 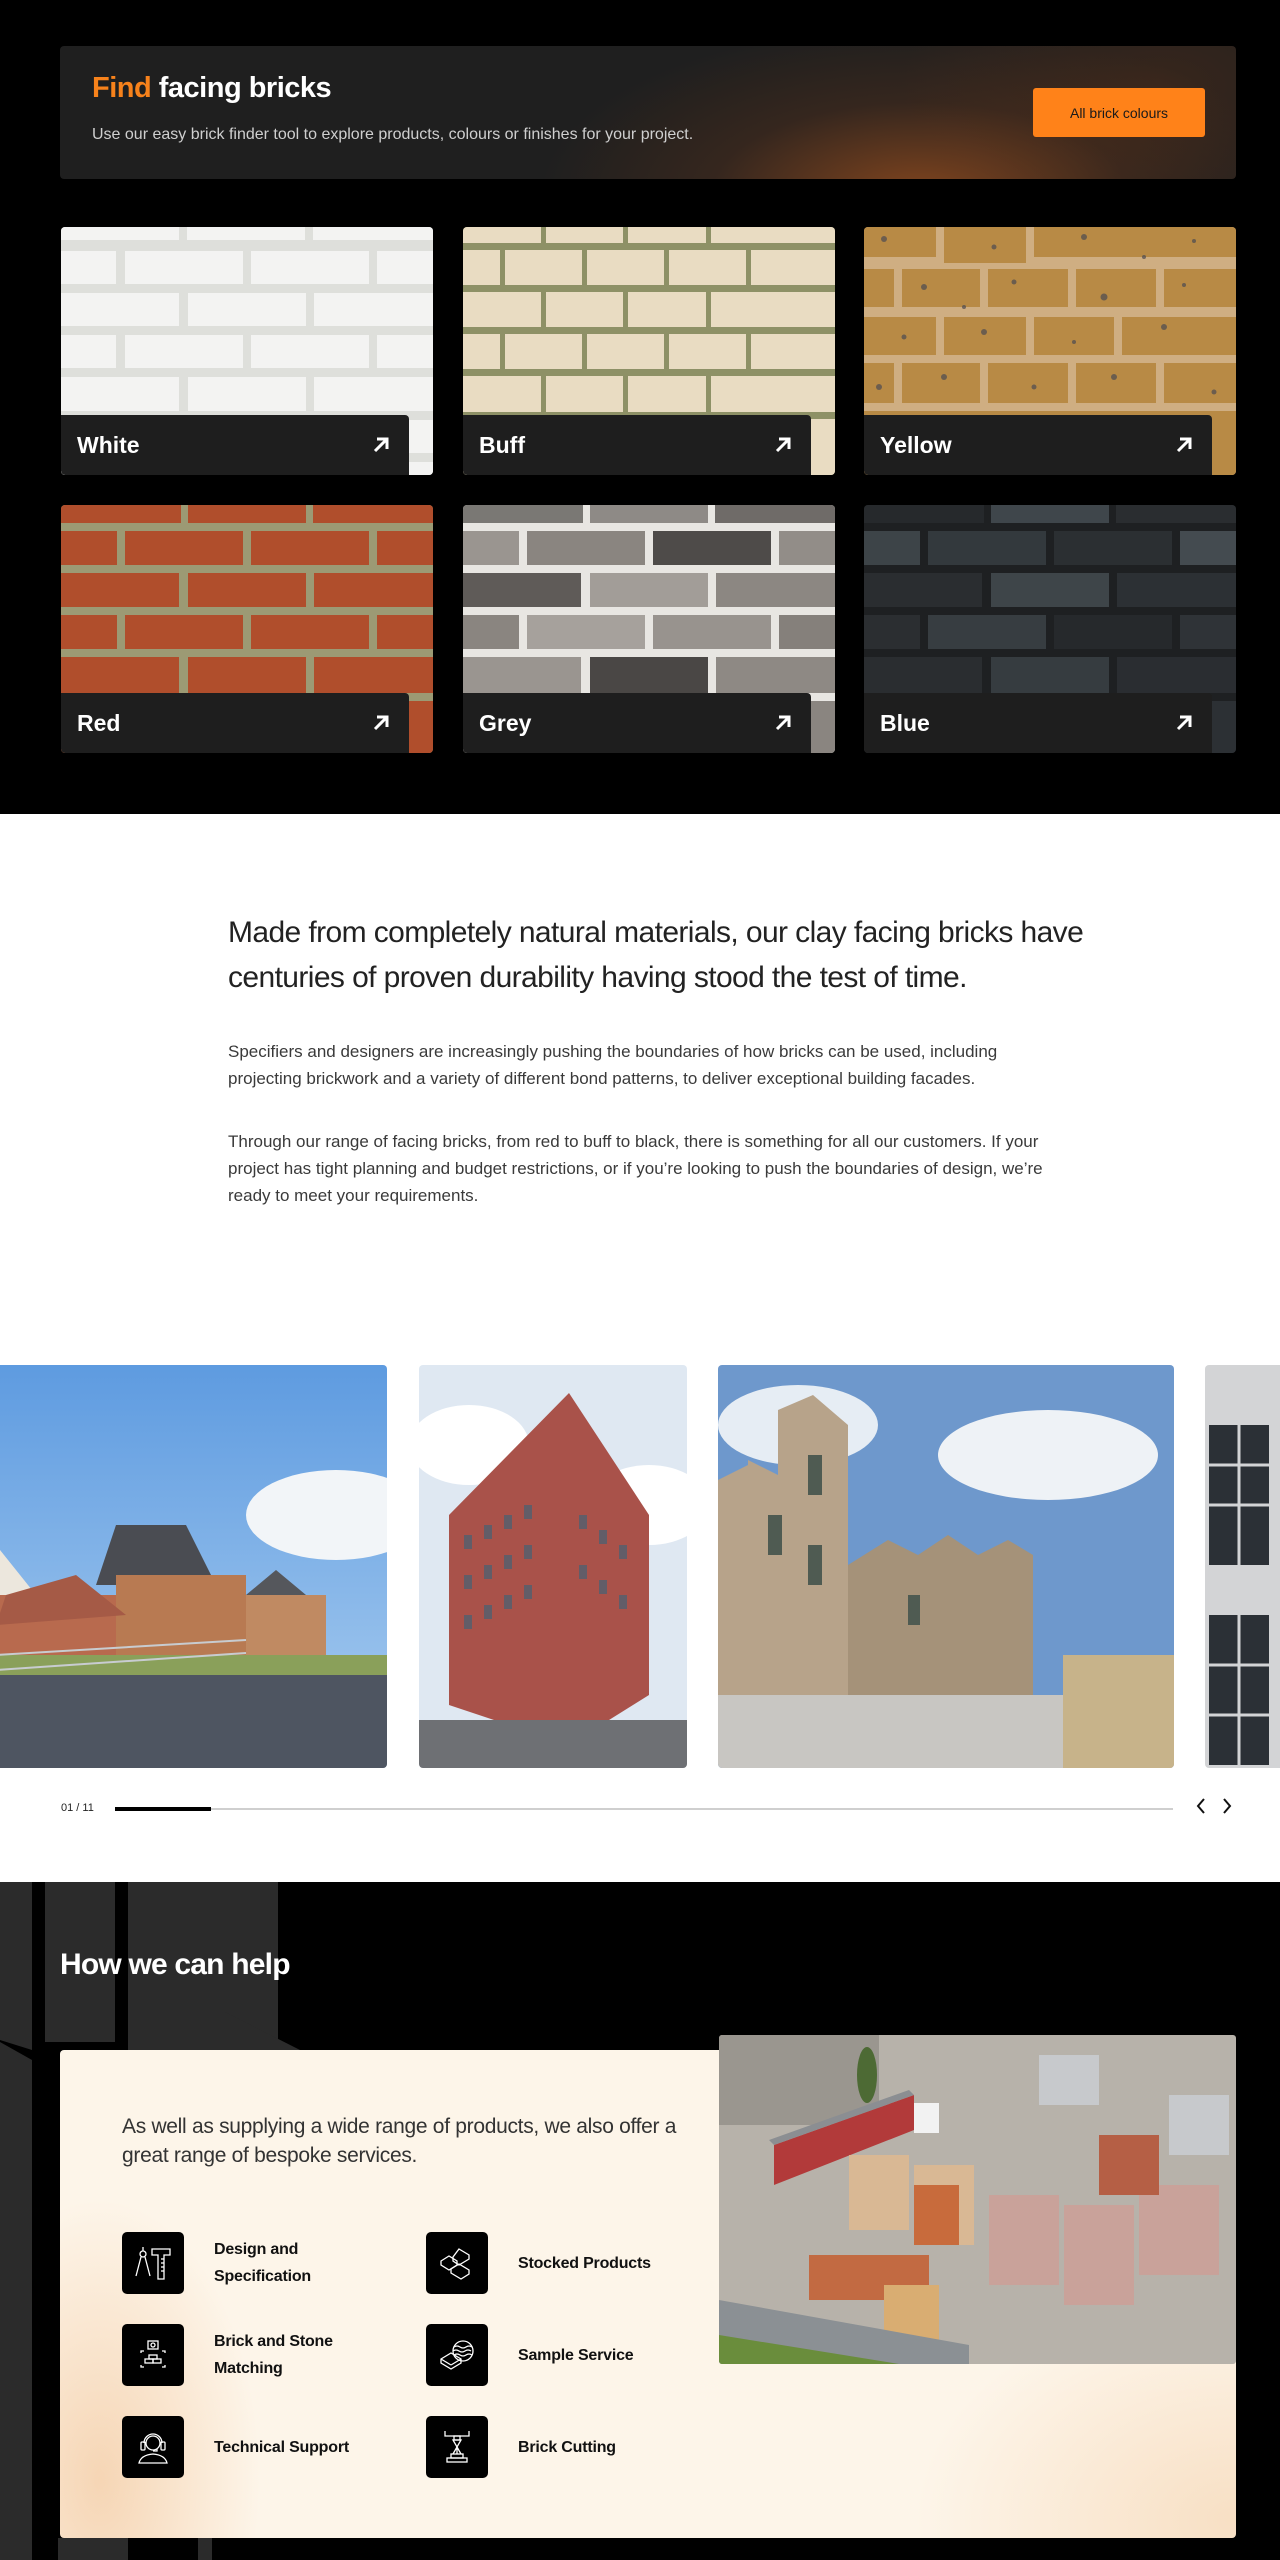 What do you see at coordinates (637, 445) in the screenshot?
I see `tile-label: Buff` at bounding box center [637, 445].